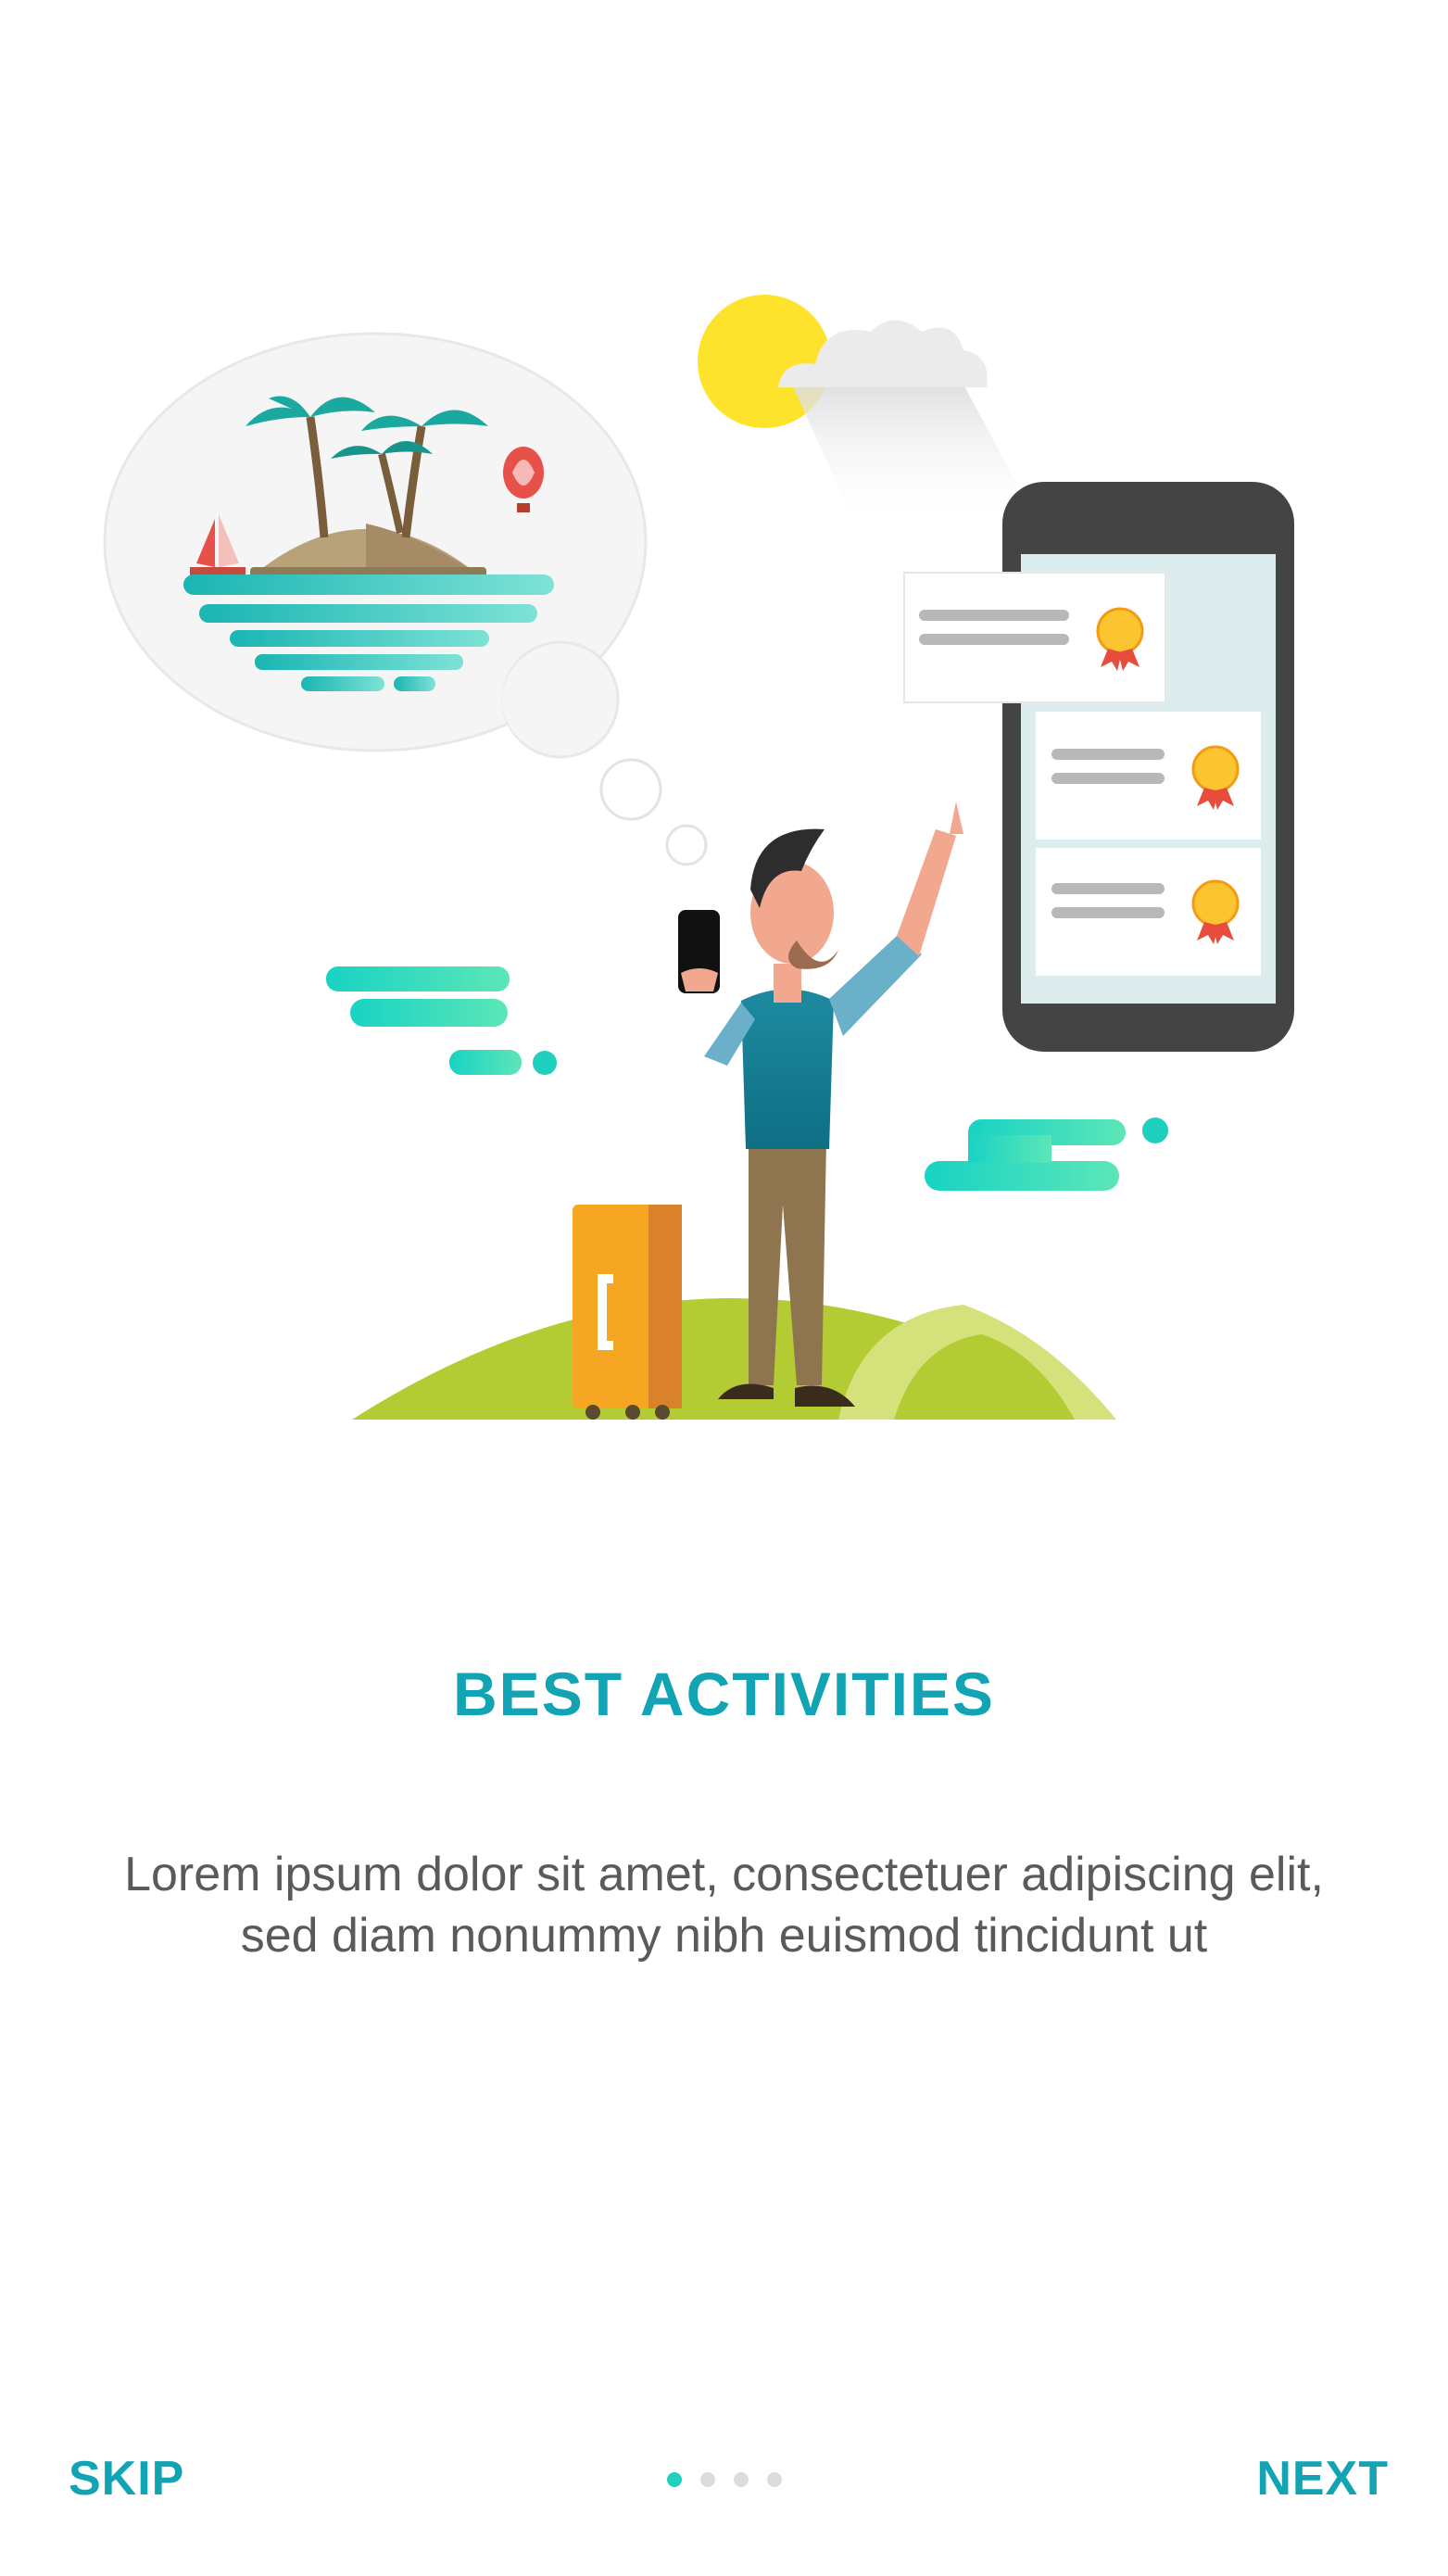 The height and width of the screenshot is (2576, 1448). What do you see at coordinates (405, 599) in the screenshot?
I see `island-thought-bubble` at bounding box center [405, 599].